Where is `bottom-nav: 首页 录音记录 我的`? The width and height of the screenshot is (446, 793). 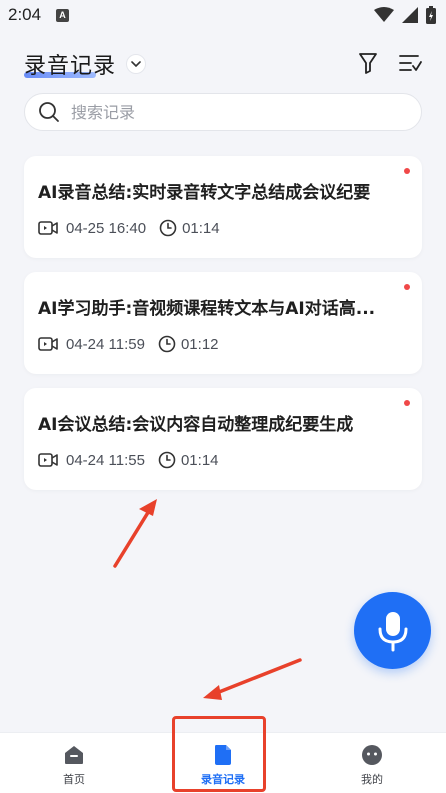 bottom-nav: 首页 录音记录 我的 is located at coordinates (223, 762).